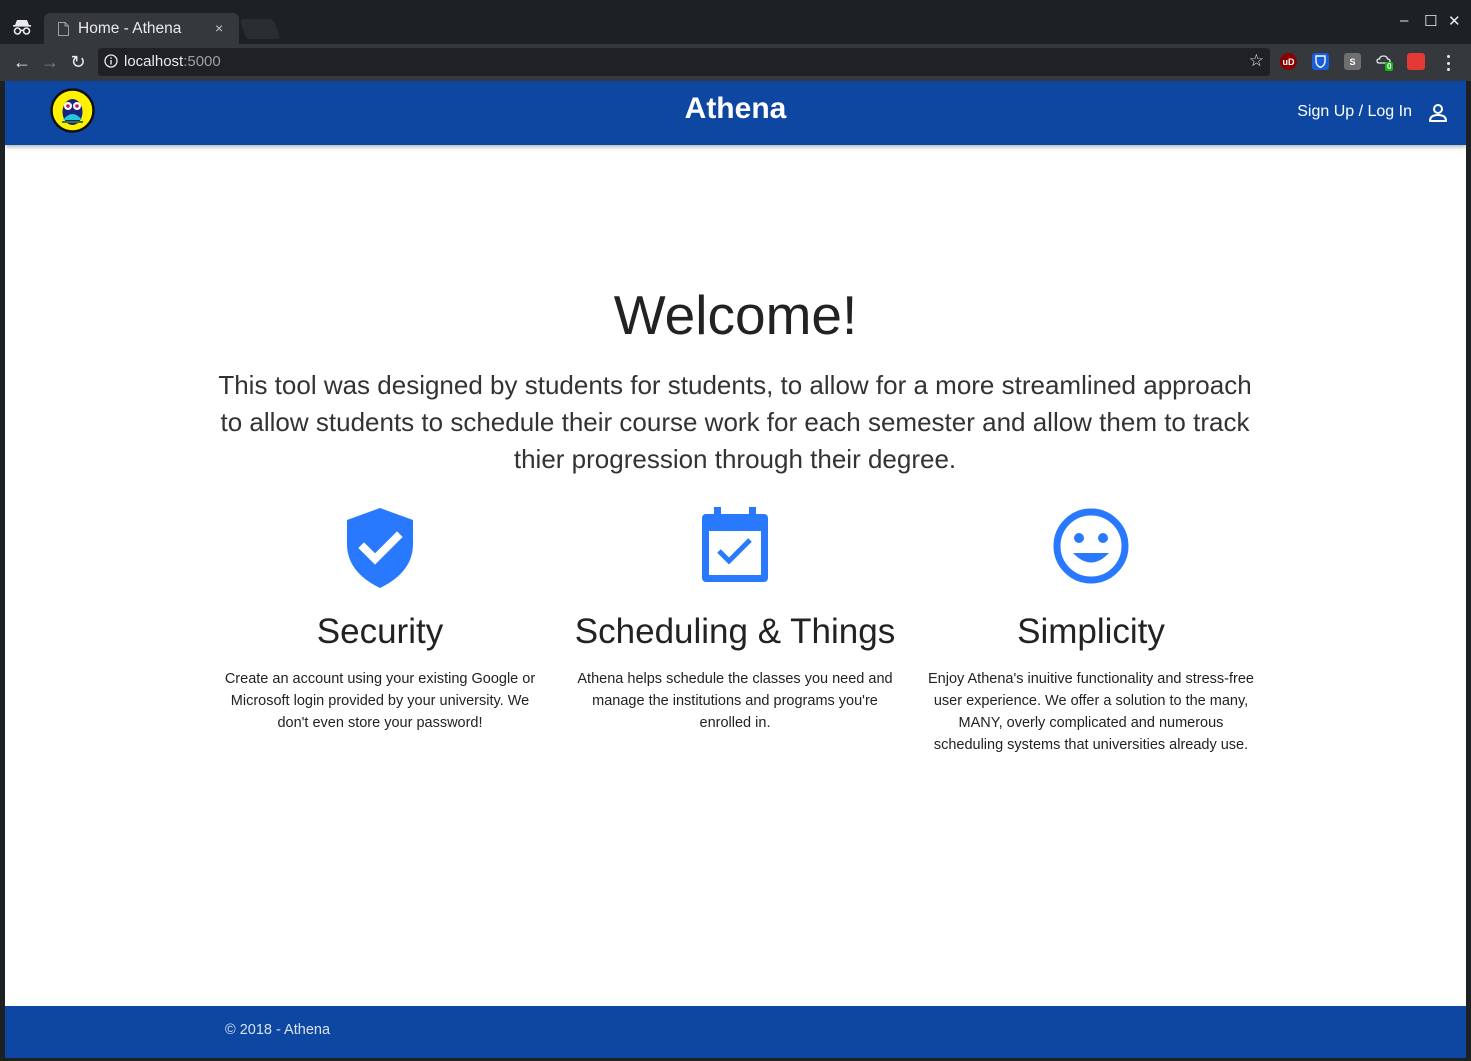 Image resolution: width=1471 pixels, height=1061 pixels. I want to click on brand-title-wrap: Athena, so click(735, 109).